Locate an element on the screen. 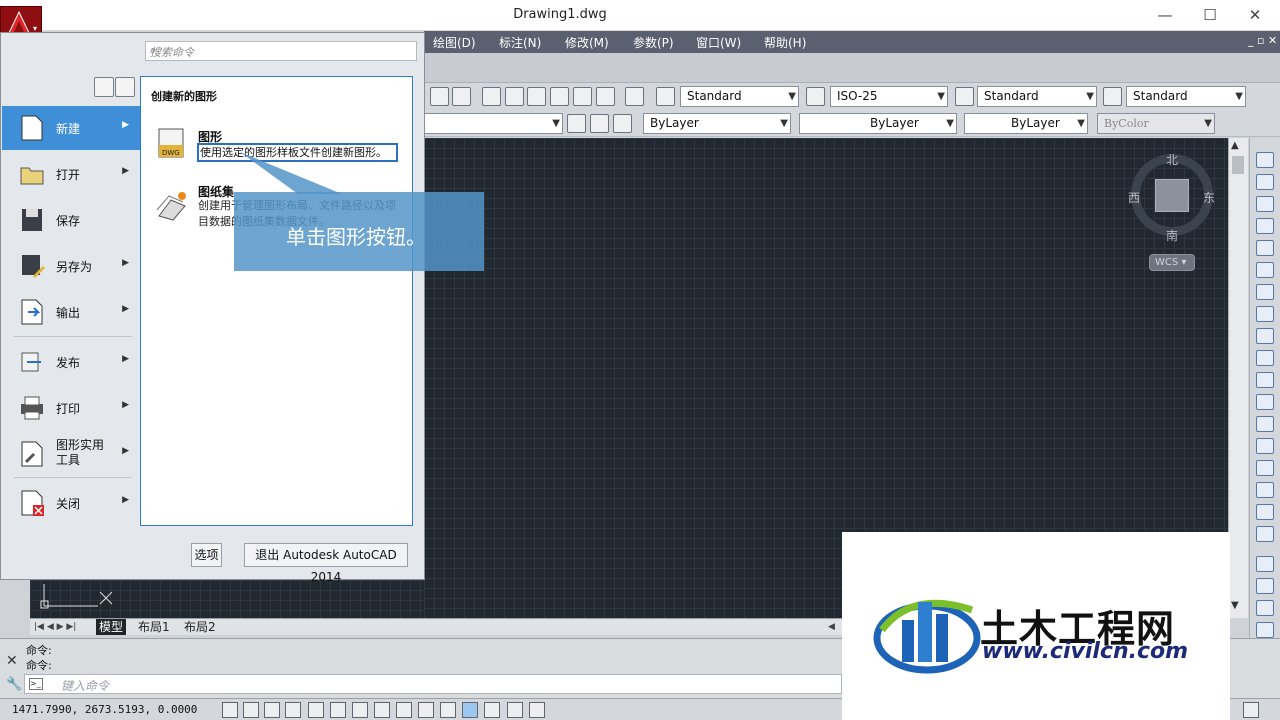  recent-documents-icon is located at coordinates (104, 87).